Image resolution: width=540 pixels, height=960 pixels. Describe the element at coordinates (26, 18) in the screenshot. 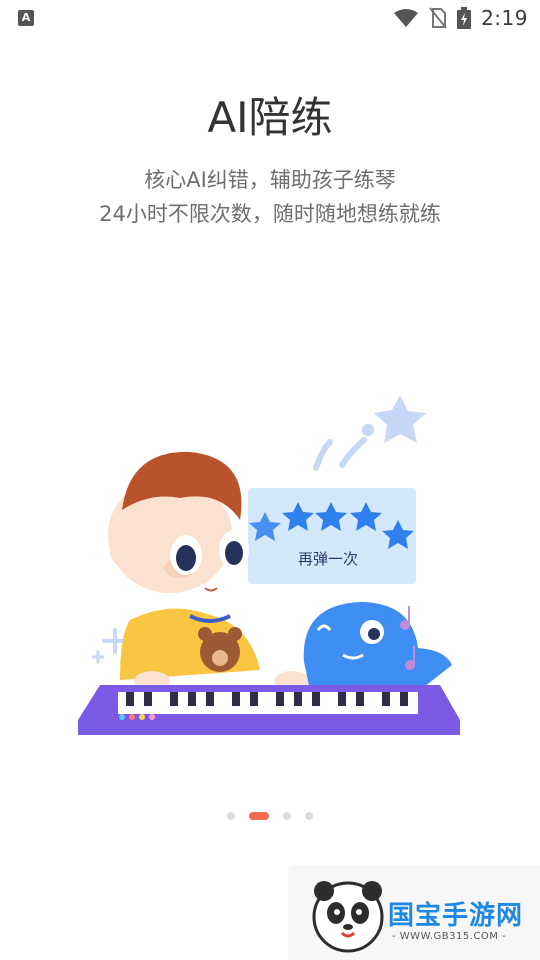

I see `app-notification-icon: A` at that location.